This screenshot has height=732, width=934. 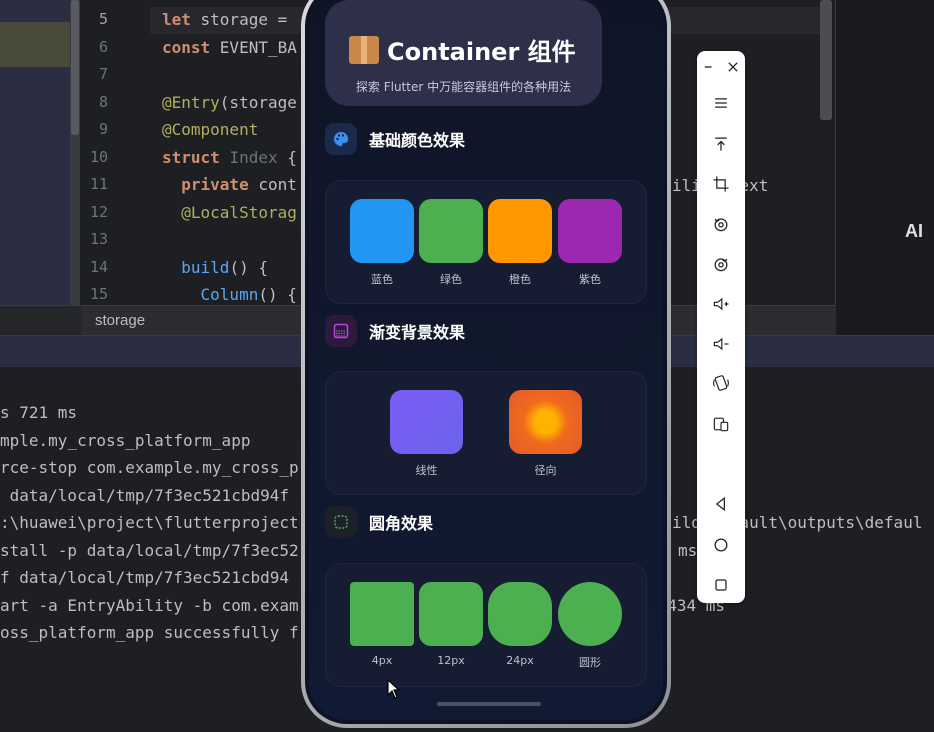 I want to click on menu-icon, so click(x=721, y=103).